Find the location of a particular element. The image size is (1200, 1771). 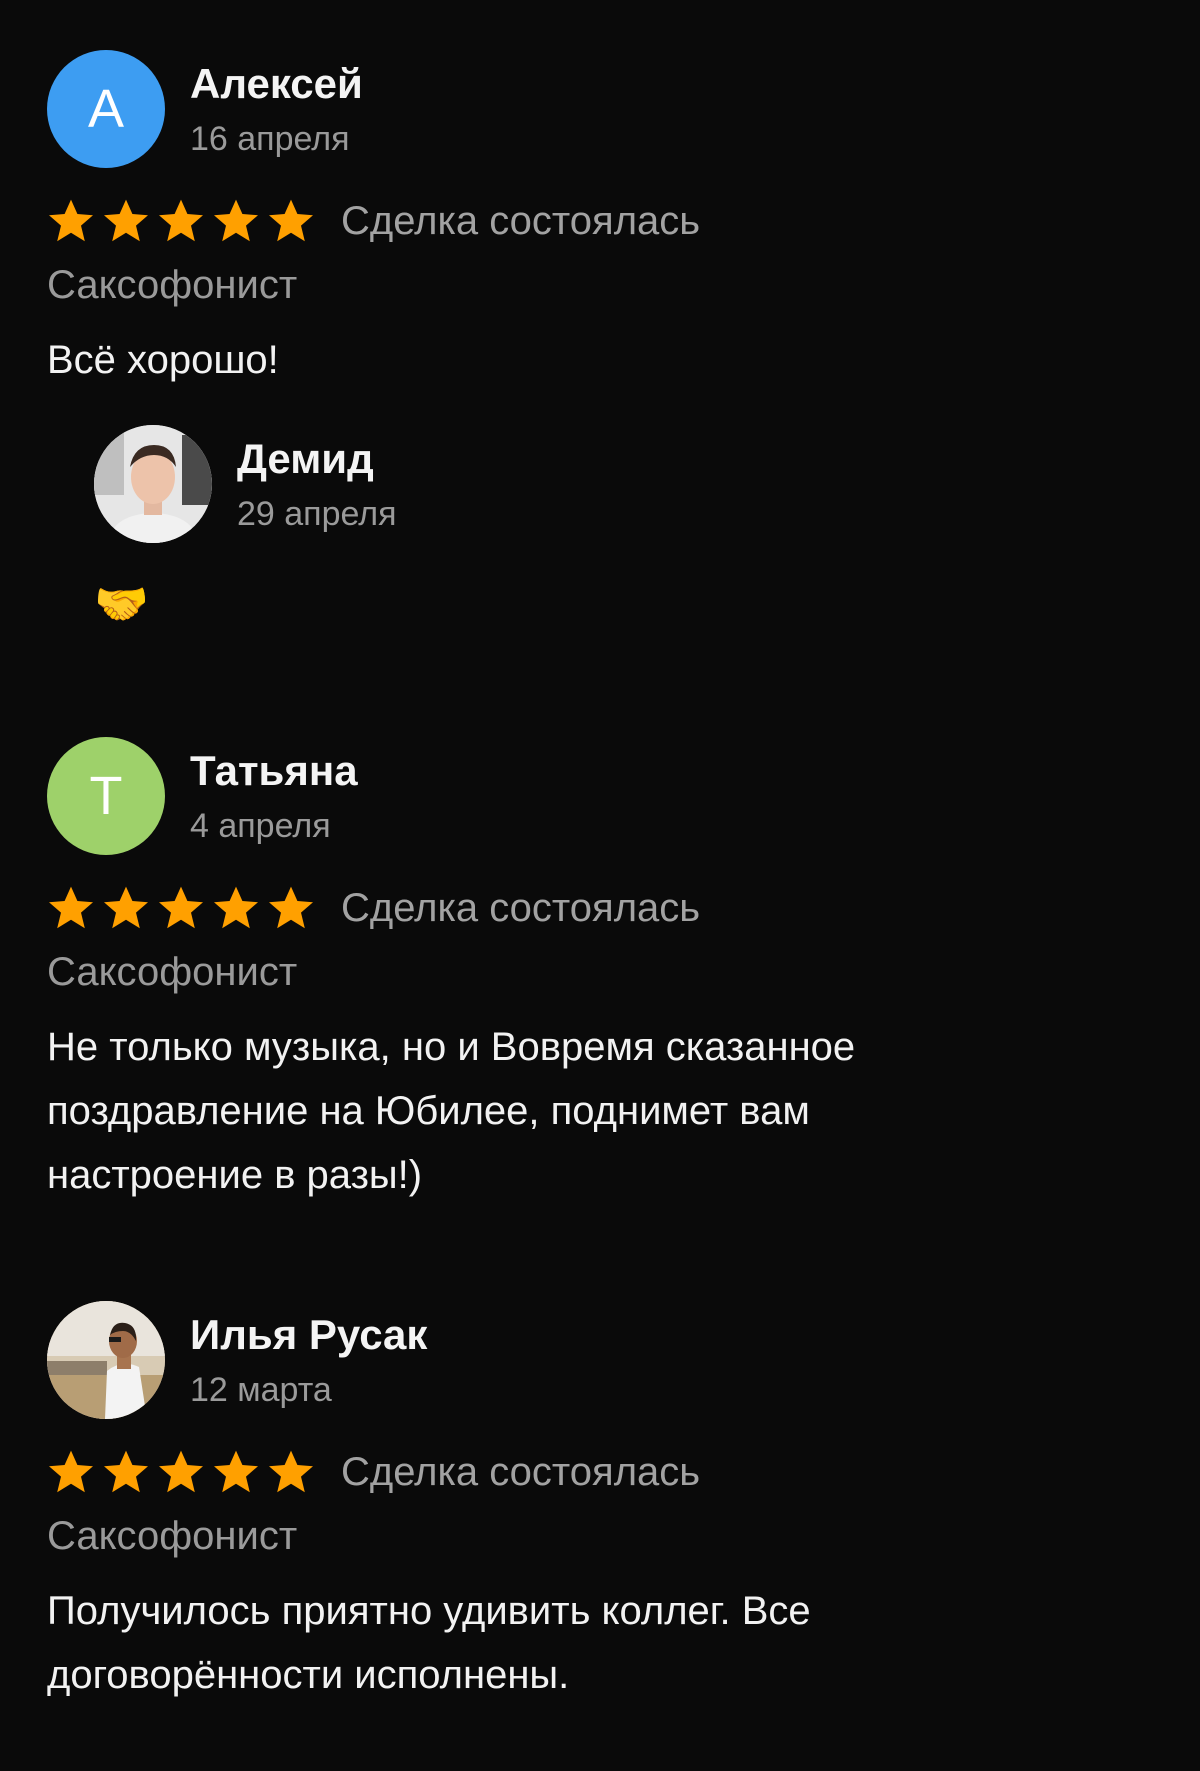

avatar: А is located at coordinates (106, 109).